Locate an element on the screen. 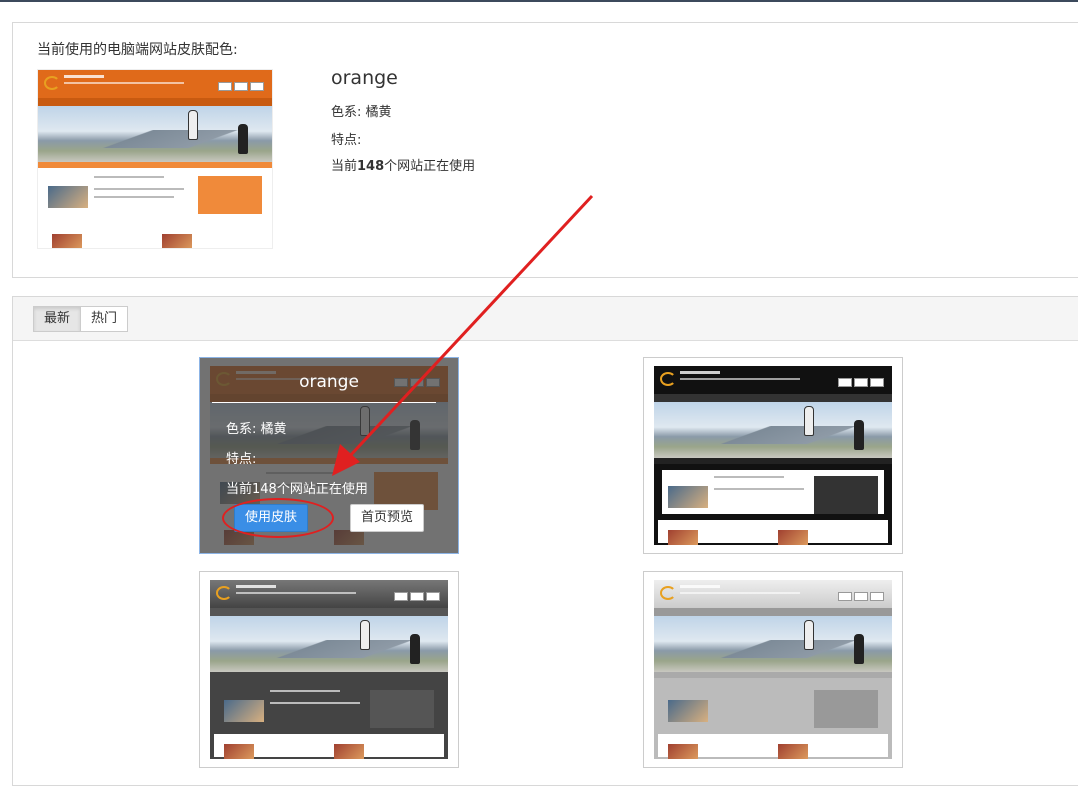 This screenshot has width=1078, height=786. tab-latest: 最新 is located at coordinates (57, 319).